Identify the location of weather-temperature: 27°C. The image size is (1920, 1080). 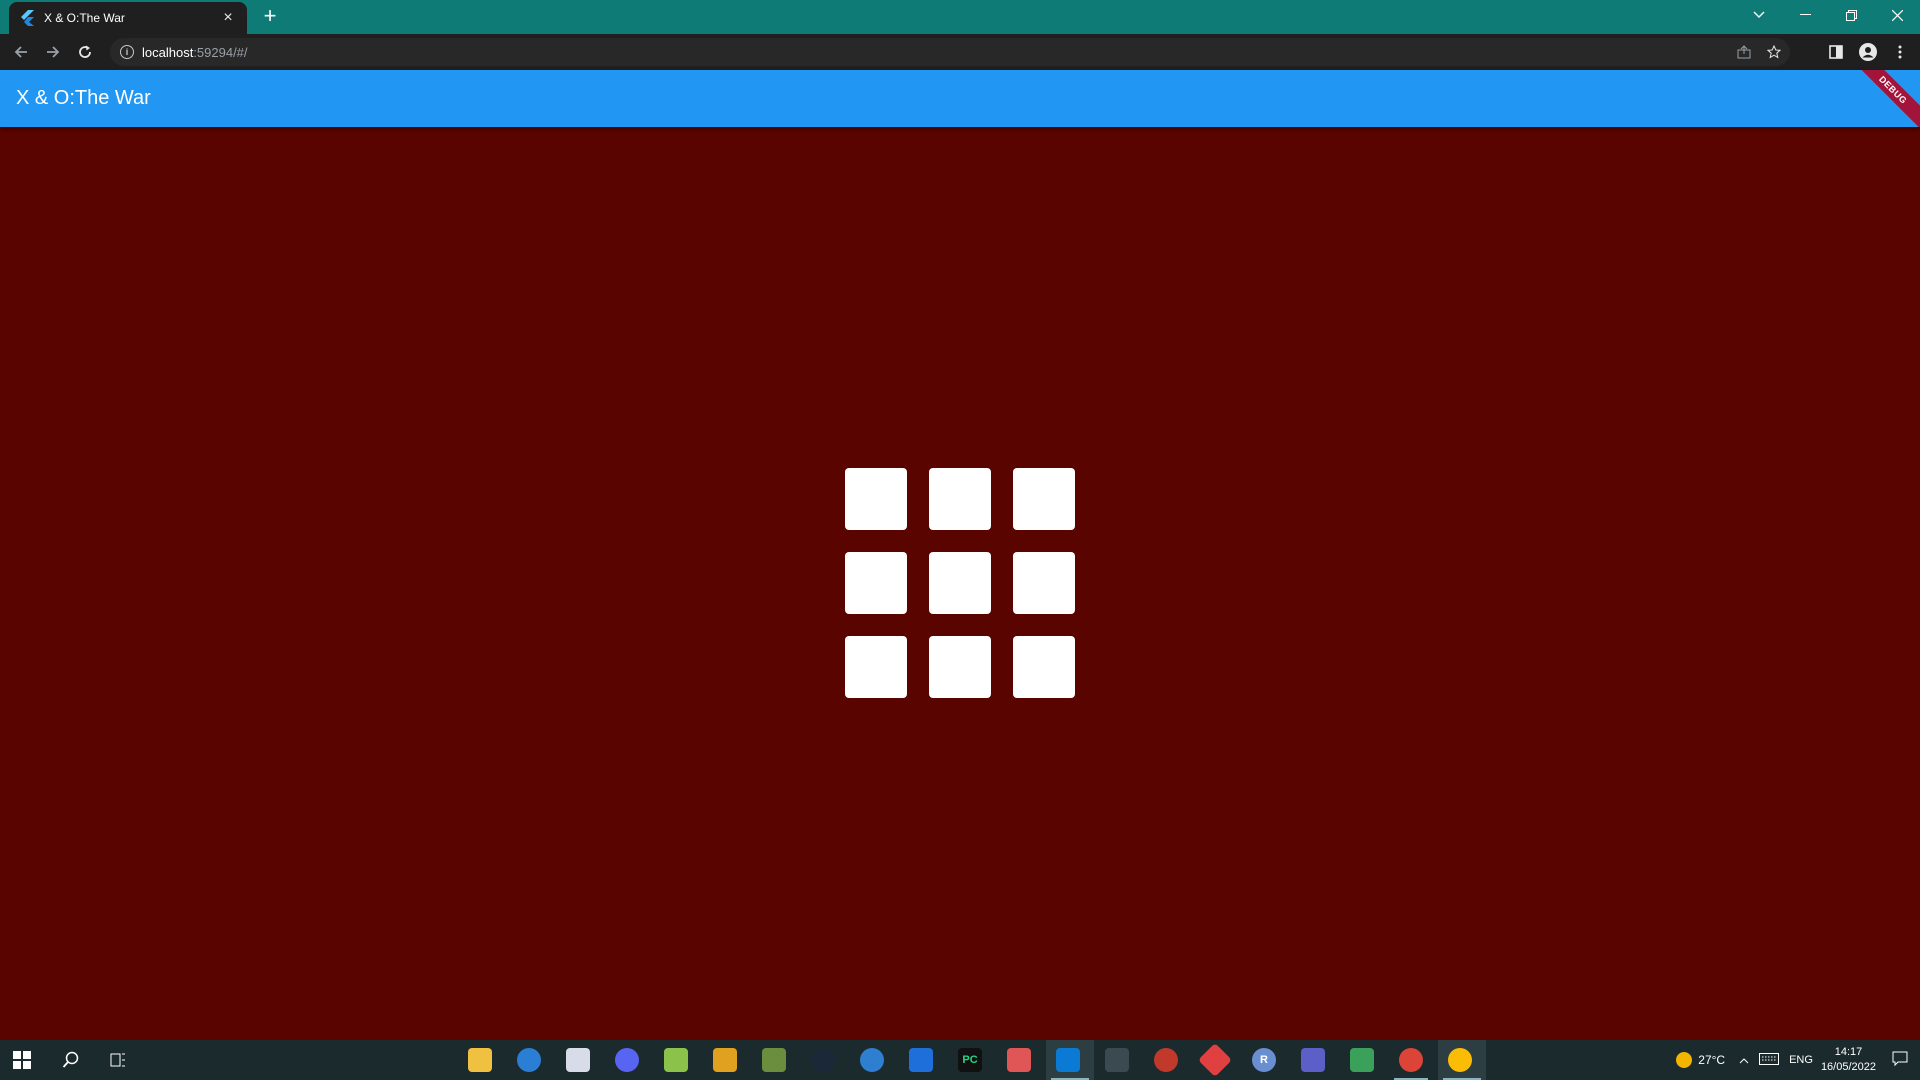
(1711, 1060).